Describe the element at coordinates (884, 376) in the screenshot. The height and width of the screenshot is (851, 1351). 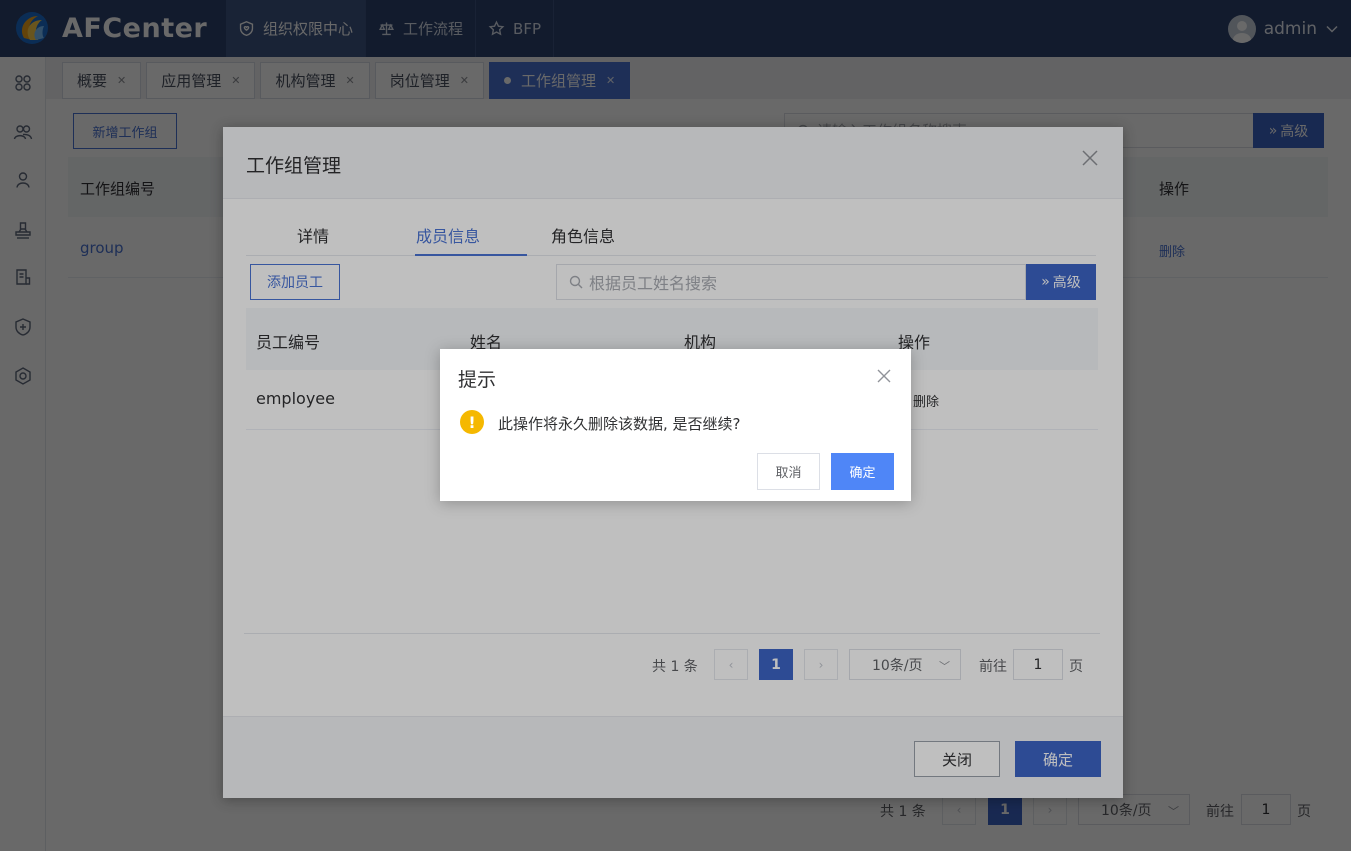
I see `close-icon` at that location.